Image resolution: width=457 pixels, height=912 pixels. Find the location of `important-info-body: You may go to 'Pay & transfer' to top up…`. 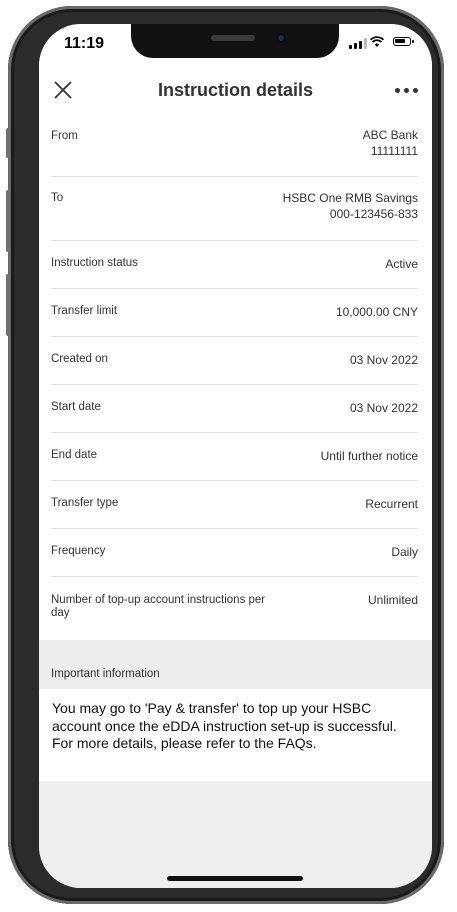

important-info-body: You may go to 'Pay & transfer' to top up… is located at coordinates (235, 735).